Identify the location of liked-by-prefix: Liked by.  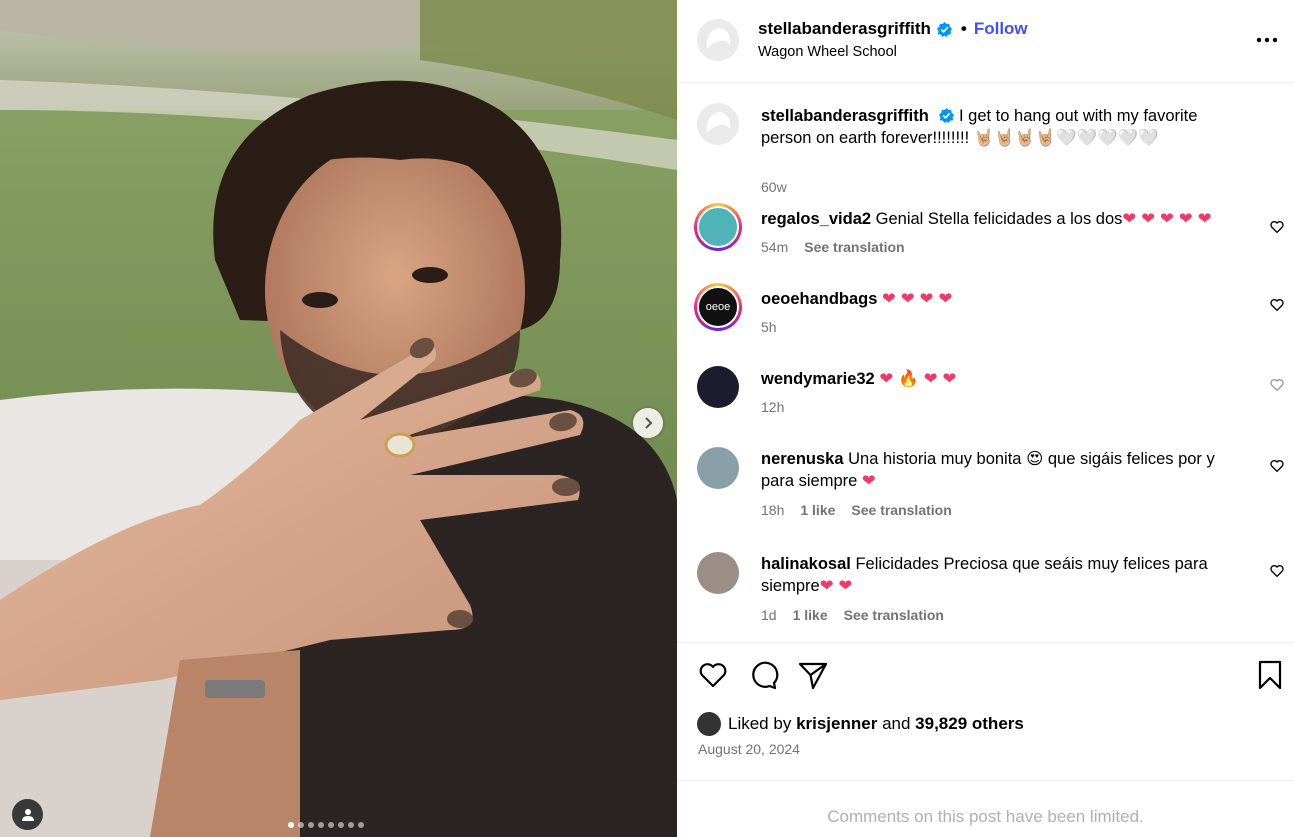
(760, 723).